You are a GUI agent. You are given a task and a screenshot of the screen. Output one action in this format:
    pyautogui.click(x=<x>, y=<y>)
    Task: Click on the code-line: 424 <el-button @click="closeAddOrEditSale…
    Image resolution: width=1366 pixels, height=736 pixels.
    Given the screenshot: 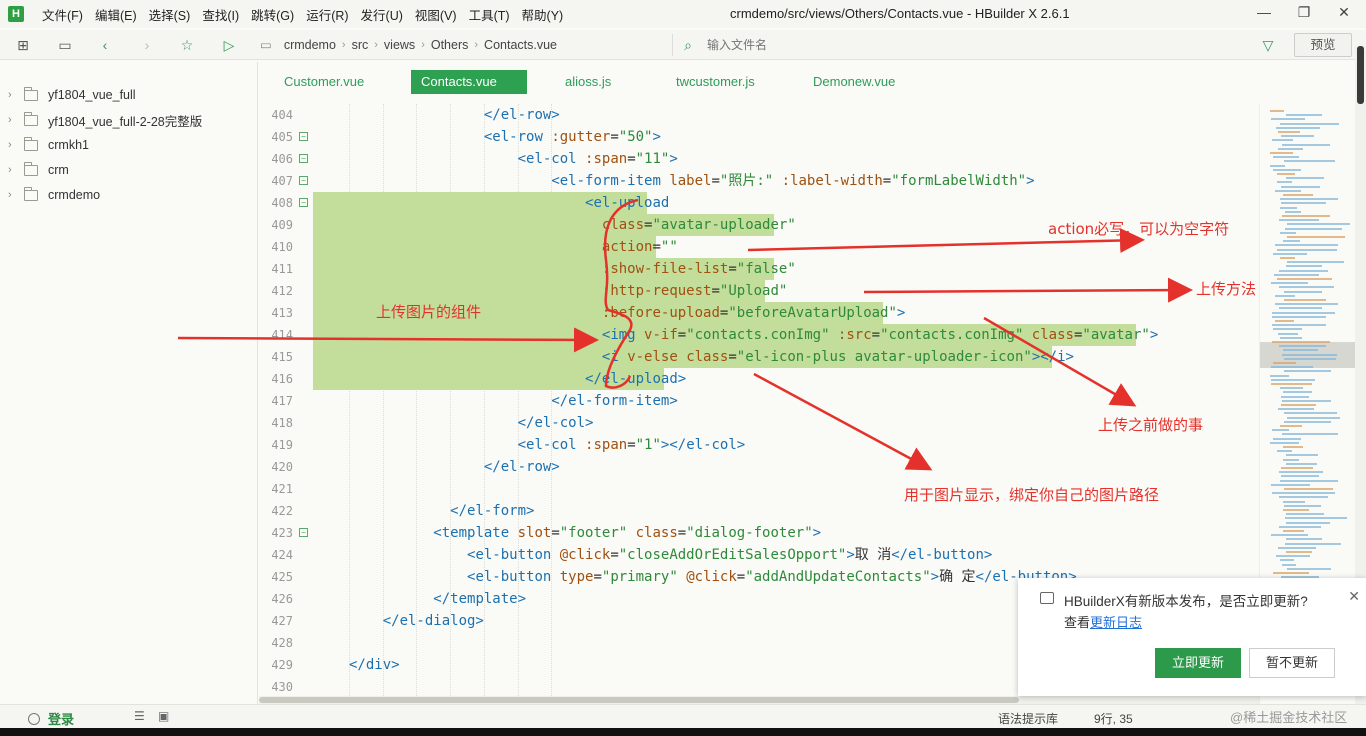 What is the action you would take?
    pyautogui.click(x=759, y=555)
    